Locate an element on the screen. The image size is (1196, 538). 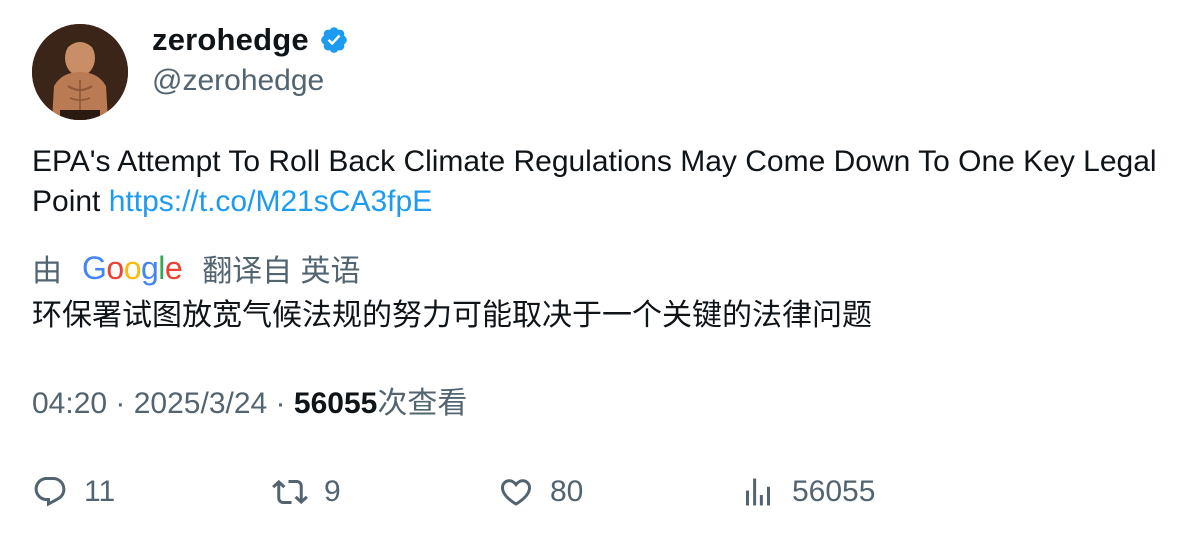
views-count: 56055 is located at coordinates (335, 403).